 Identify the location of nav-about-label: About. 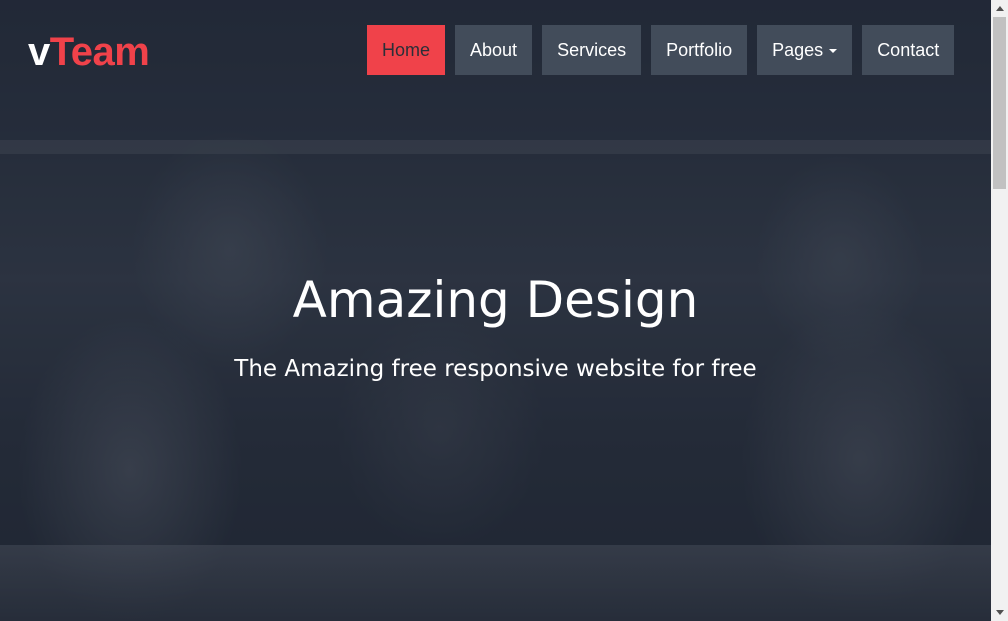
(494, 49).